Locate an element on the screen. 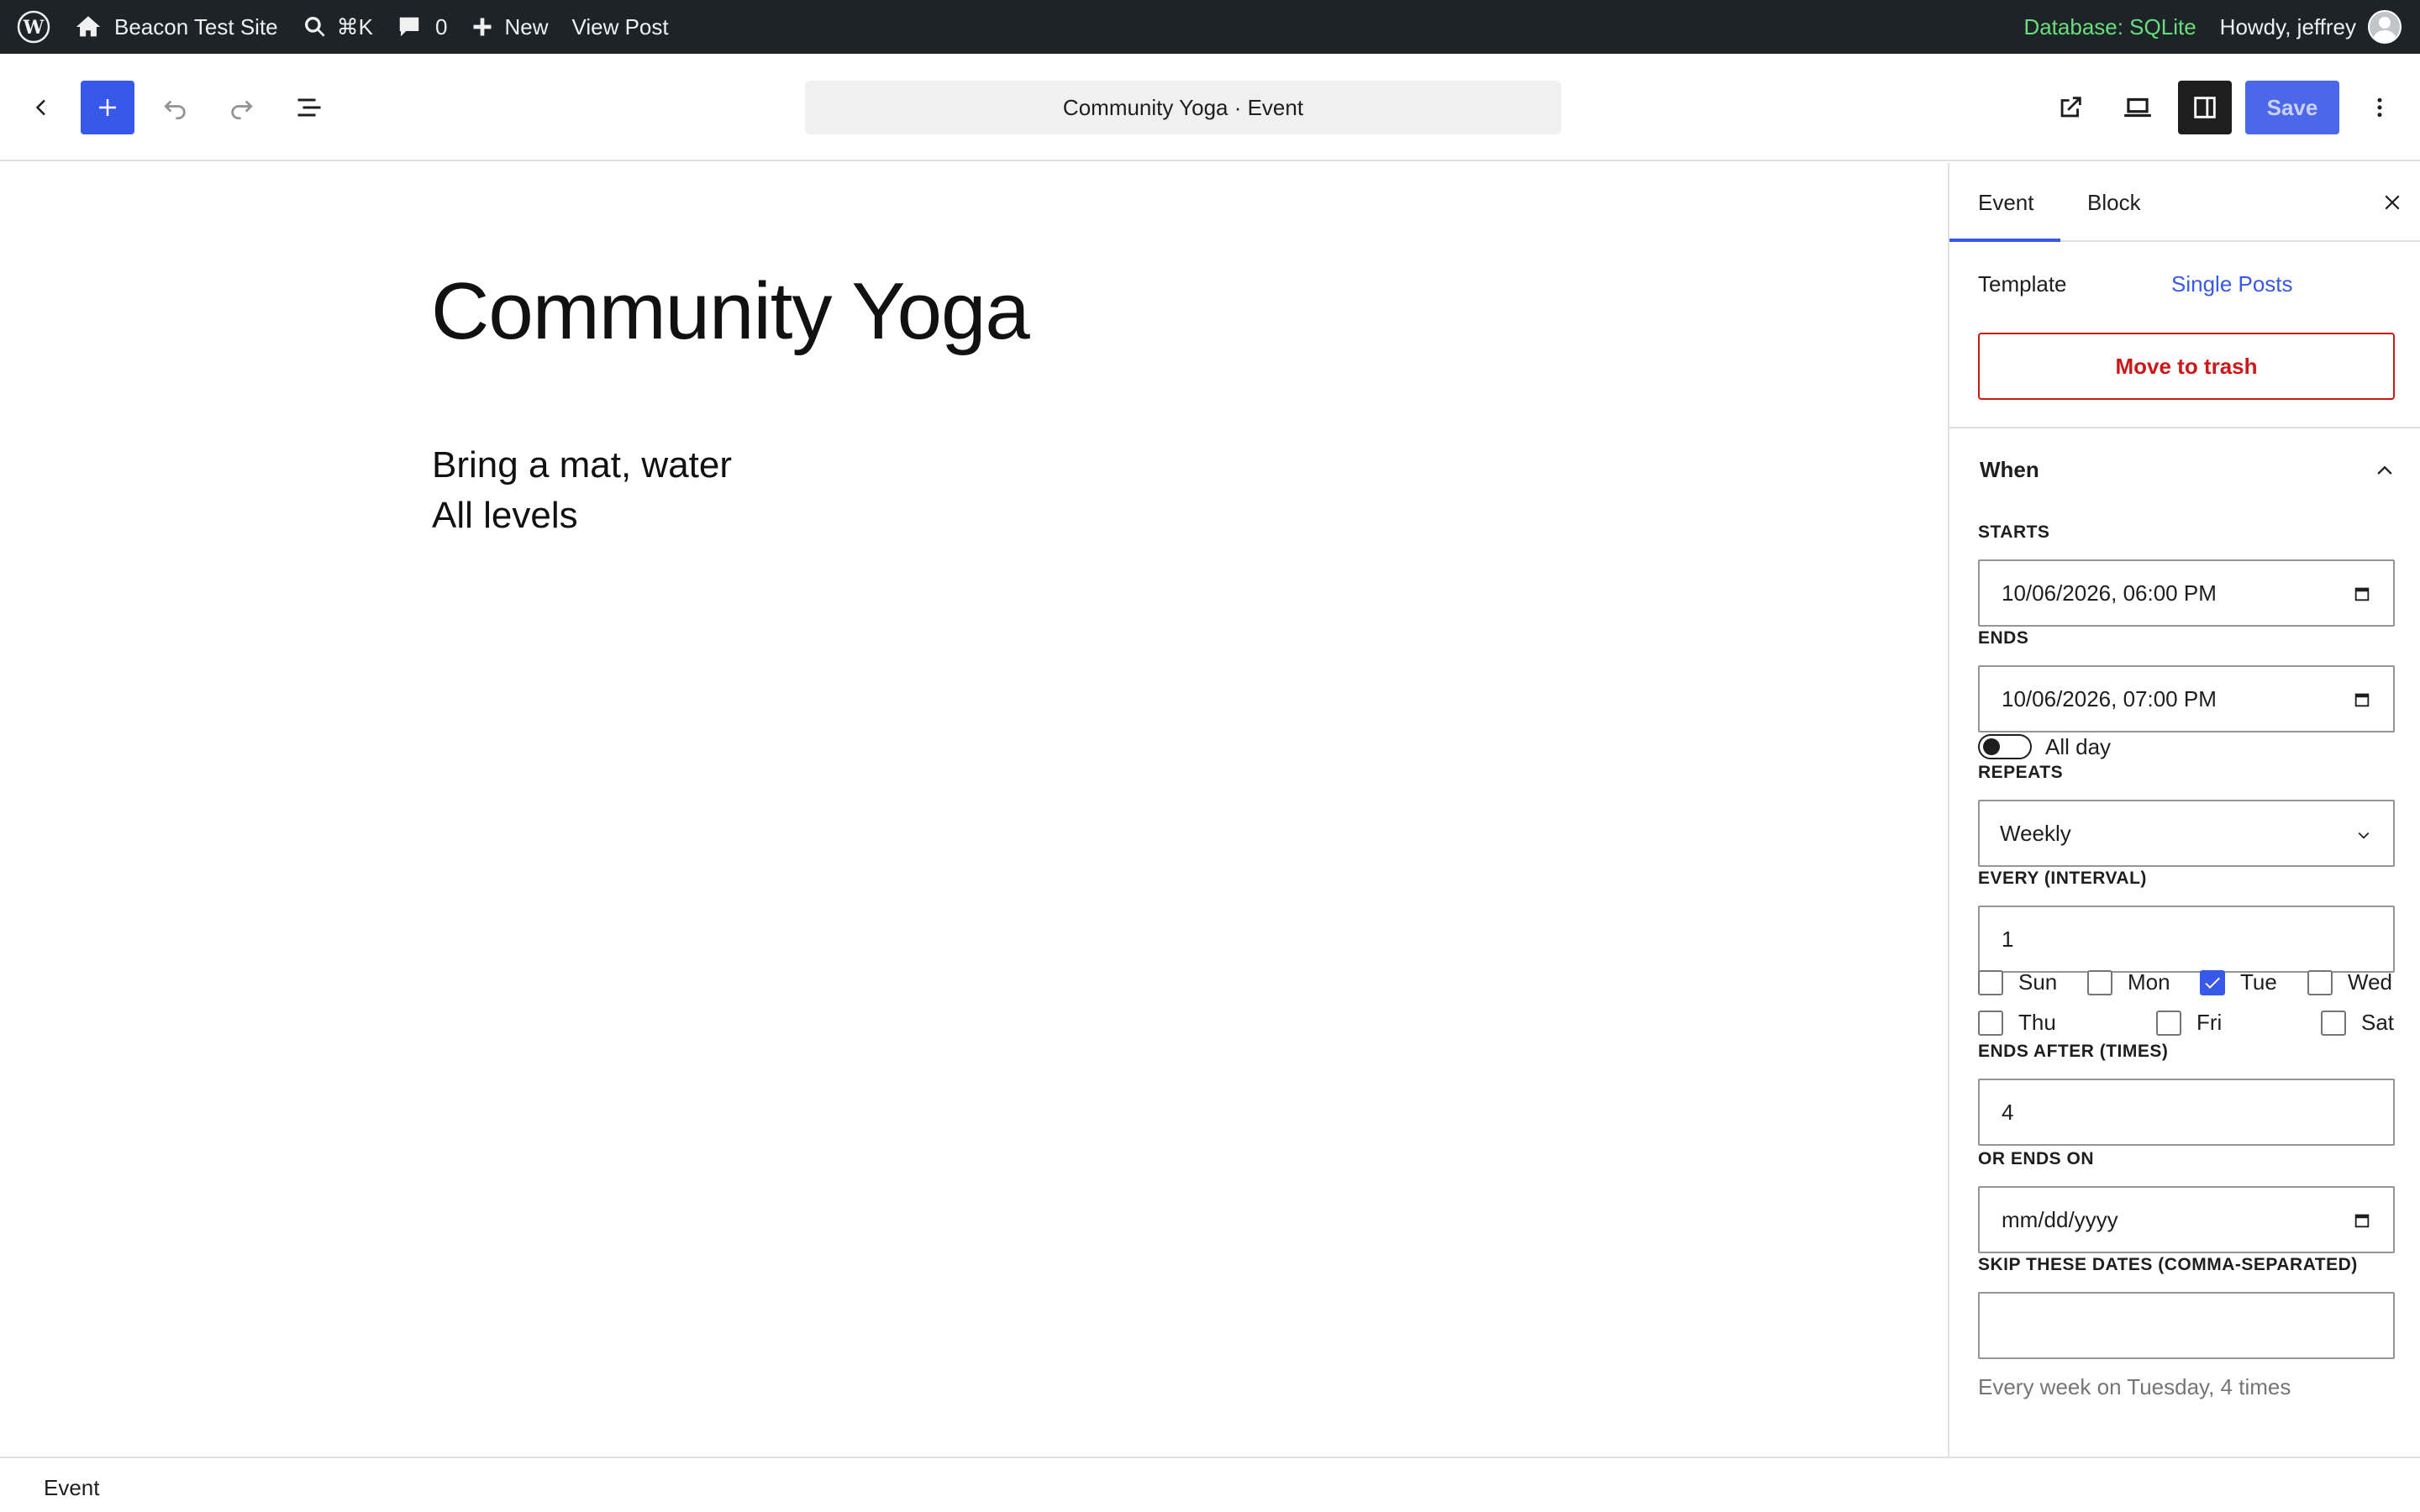 This screenshot has height=1512, width=2420. sidebar-icon is located at coordinates (2205, 107).